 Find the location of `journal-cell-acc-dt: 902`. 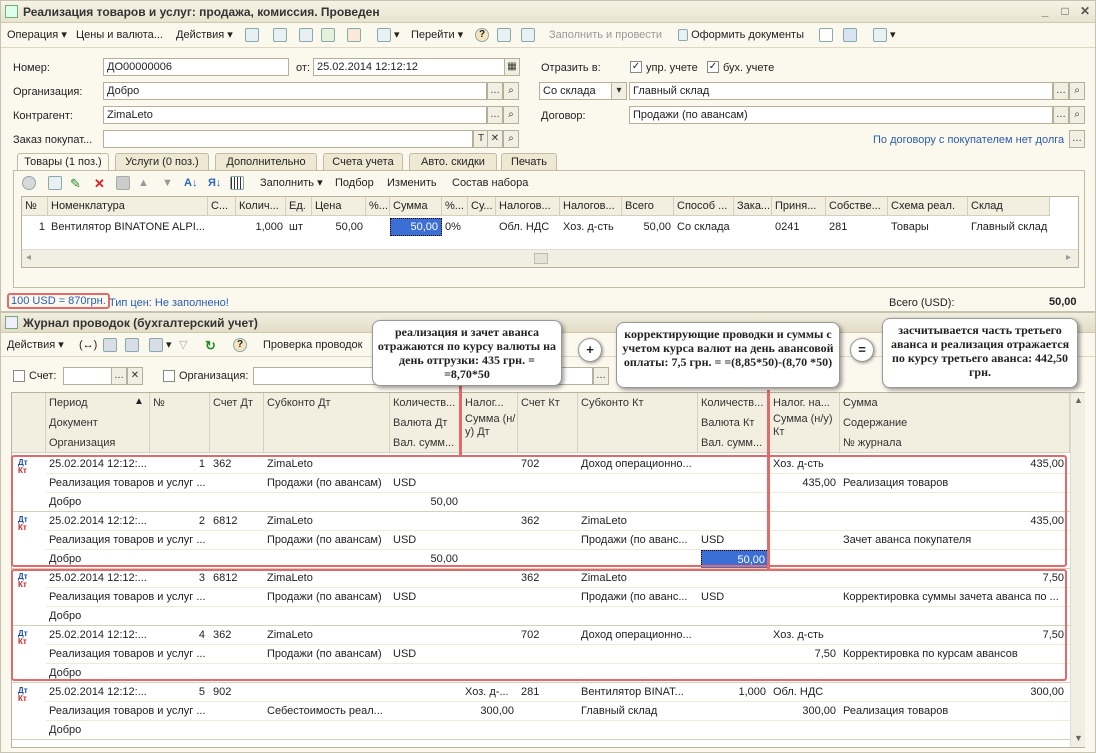

journal-cell-acc-dt: 902 is located at coordinates (238, 692).